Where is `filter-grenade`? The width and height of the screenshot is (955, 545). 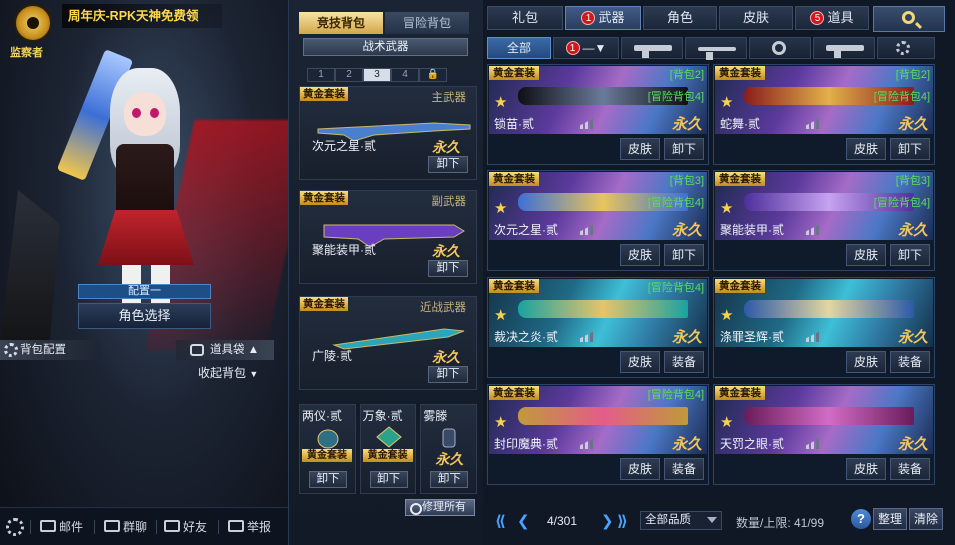
filter-grenade is located at coordinates (780, 48).